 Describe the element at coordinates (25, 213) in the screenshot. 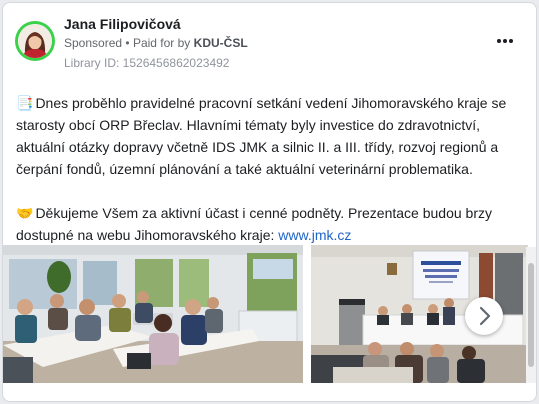

I see `handshake-icon: 🤝` at that location.